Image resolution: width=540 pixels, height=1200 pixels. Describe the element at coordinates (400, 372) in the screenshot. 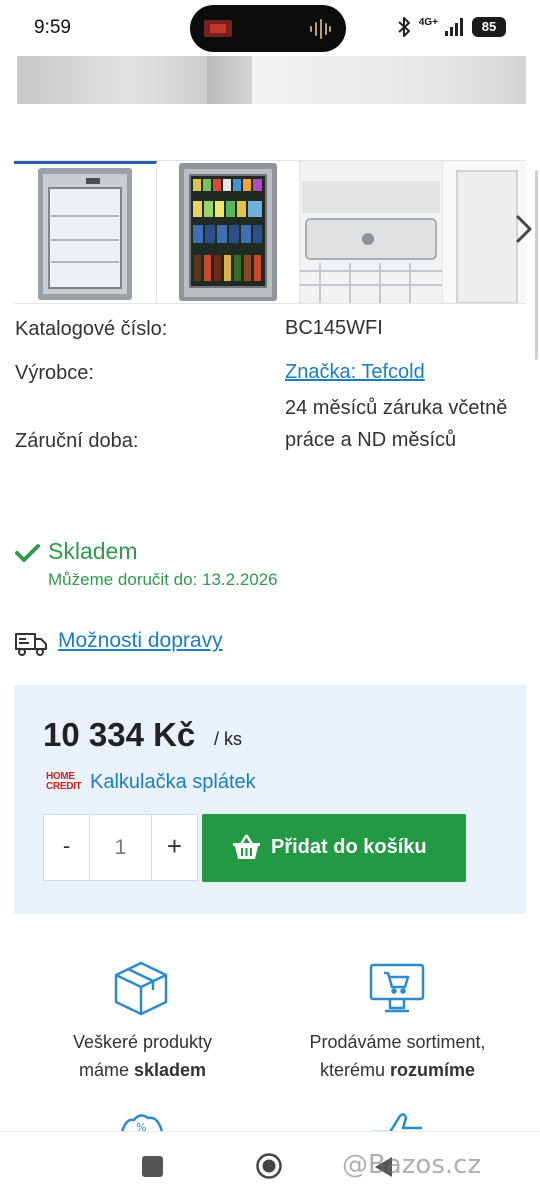

I see `brand-link: Značka: Tefcold` at that location.